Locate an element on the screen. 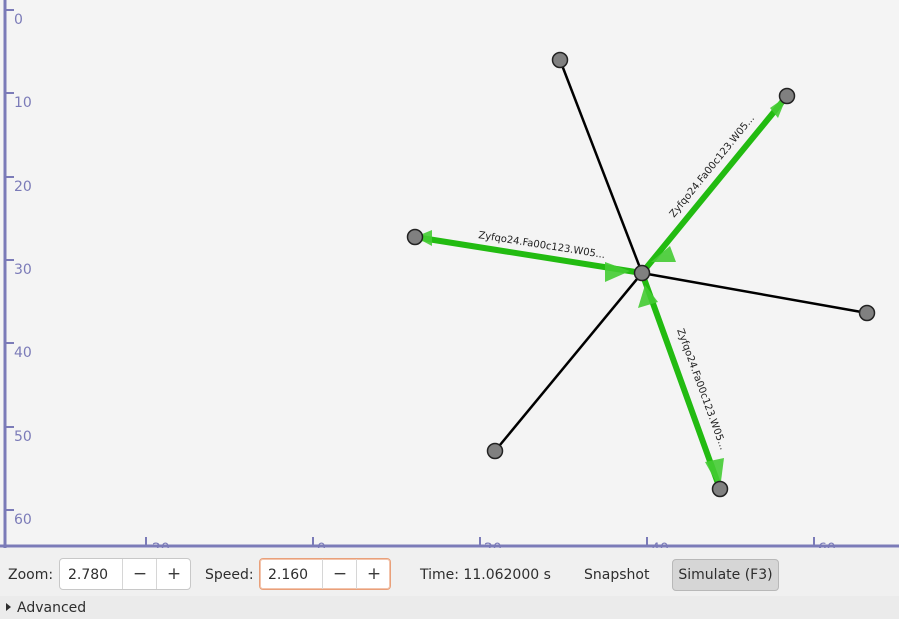 The height and width of the screenshot is (619, 899). expander-arrow-icon is located at coordinates (8, 607).